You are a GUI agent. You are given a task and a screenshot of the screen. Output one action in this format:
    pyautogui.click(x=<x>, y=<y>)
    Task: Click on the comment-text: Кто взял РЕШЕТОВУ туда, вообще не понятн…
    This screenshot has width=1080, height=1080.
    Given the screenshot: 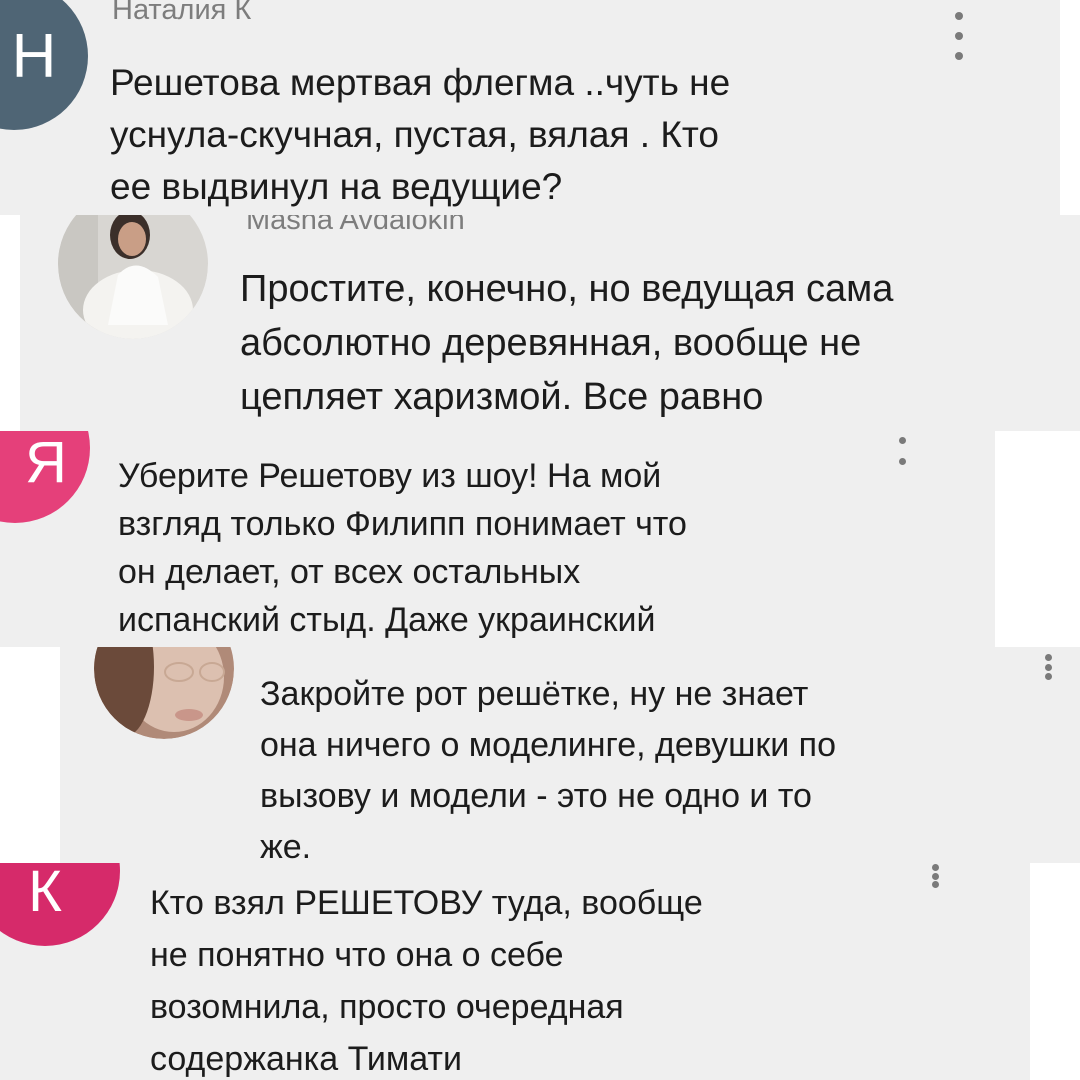 What is the action you would take?
    pyautogui.click(x=426, y=981)
    